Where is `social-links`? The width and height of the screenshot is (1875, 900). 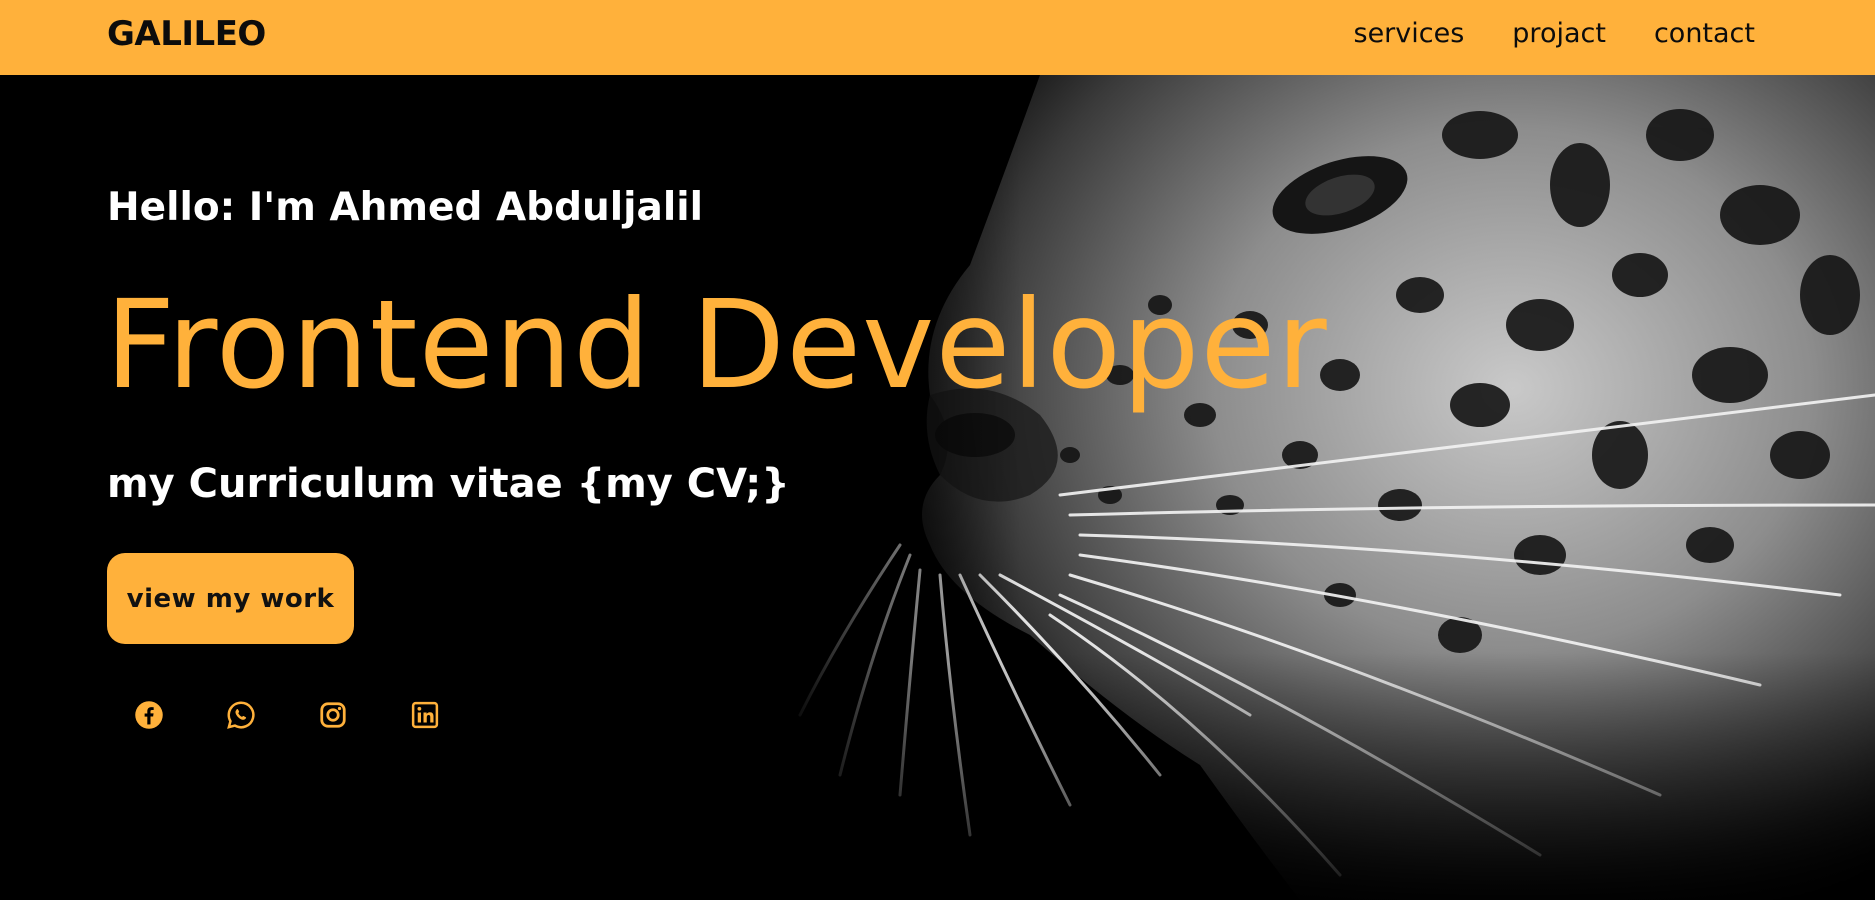 social-links is located at coordinates (287, 715).